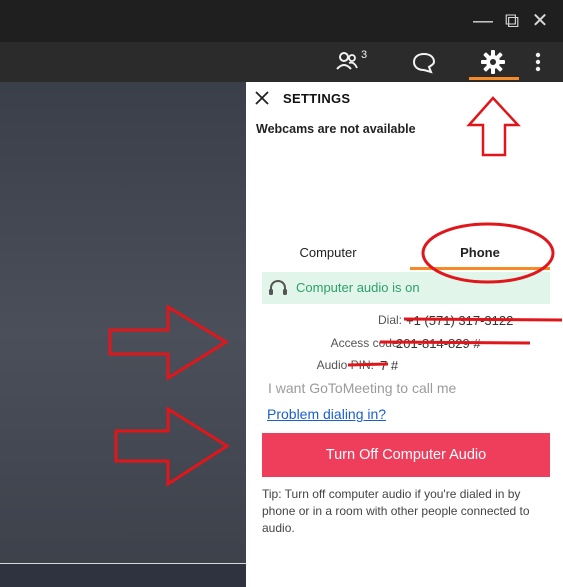 Image resolution: width=563 pixels, height=587 pixels. I want to click on access-code-value: 201-814-829 #, so click(438, 343).